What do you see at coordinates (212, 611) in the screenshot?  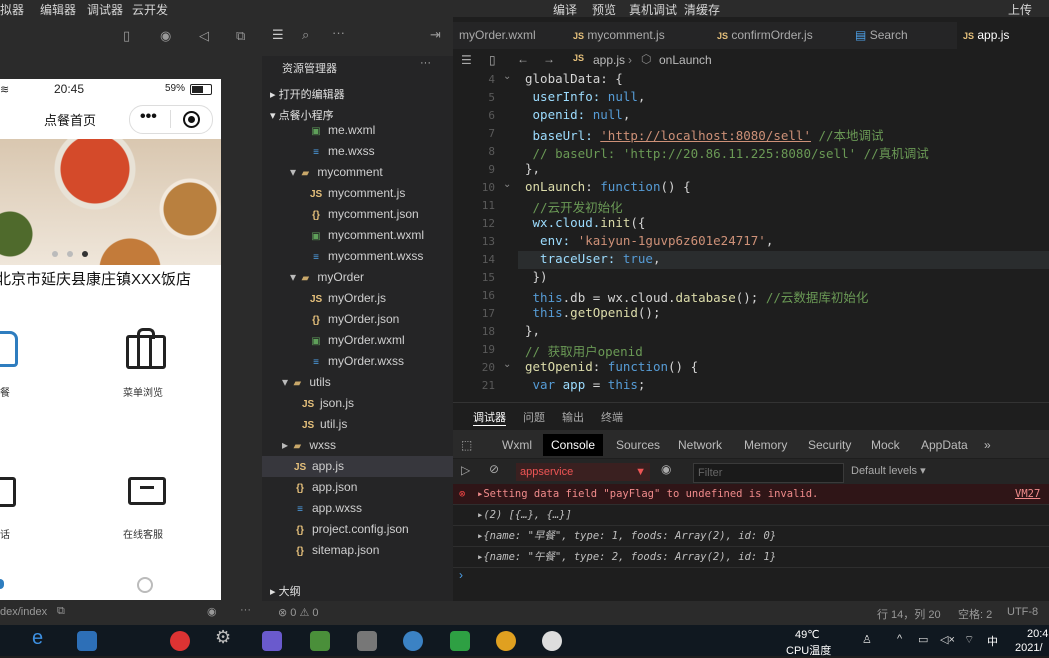 I see `eye-icon: ◉` at bounding box center [212, 611].